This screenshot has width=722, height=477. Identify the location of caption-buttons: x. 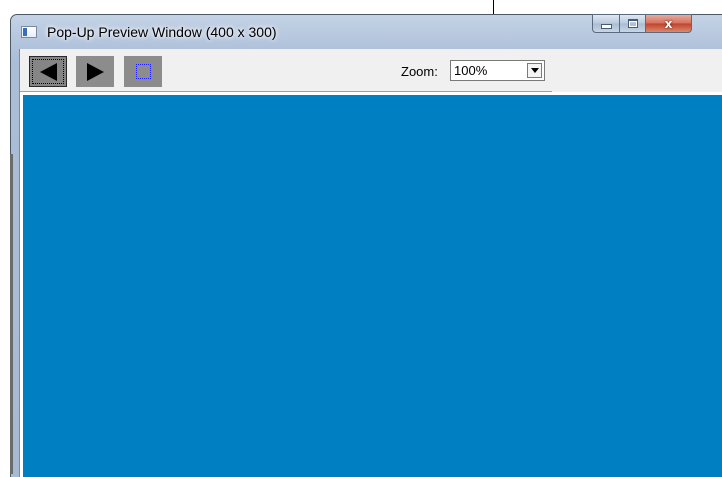
(642, 24).